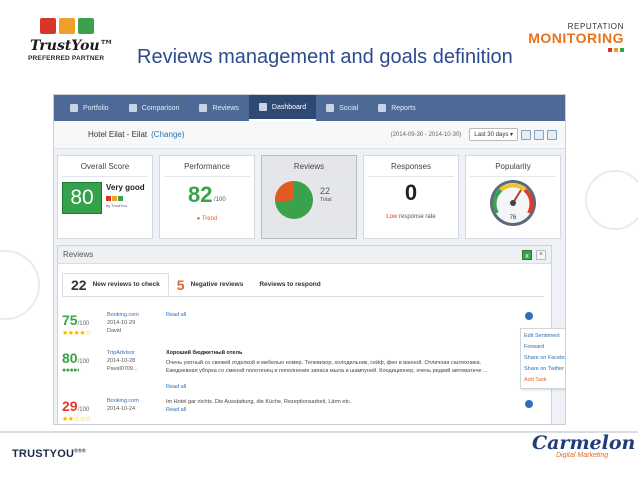 This screenshot has height=479, width=638. I want to click on card-title: Performance, so click(207, 166).